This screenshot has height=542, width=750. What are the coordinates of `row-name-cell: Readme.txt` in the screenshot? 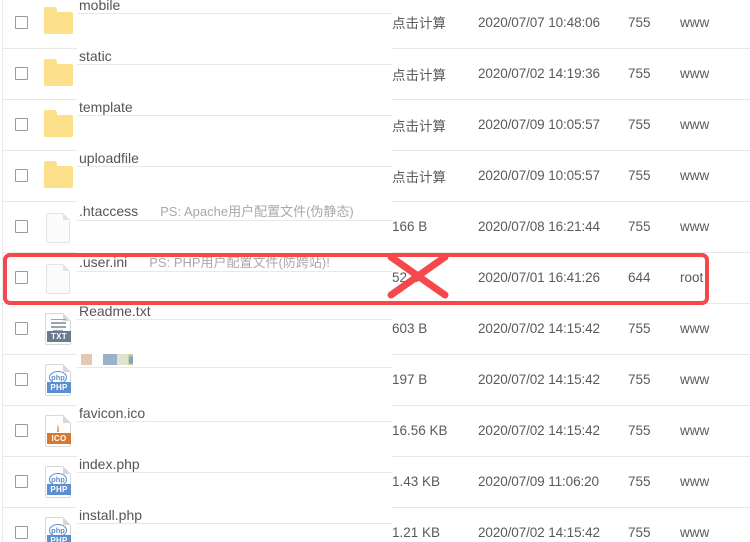 It's located at (234, 311).